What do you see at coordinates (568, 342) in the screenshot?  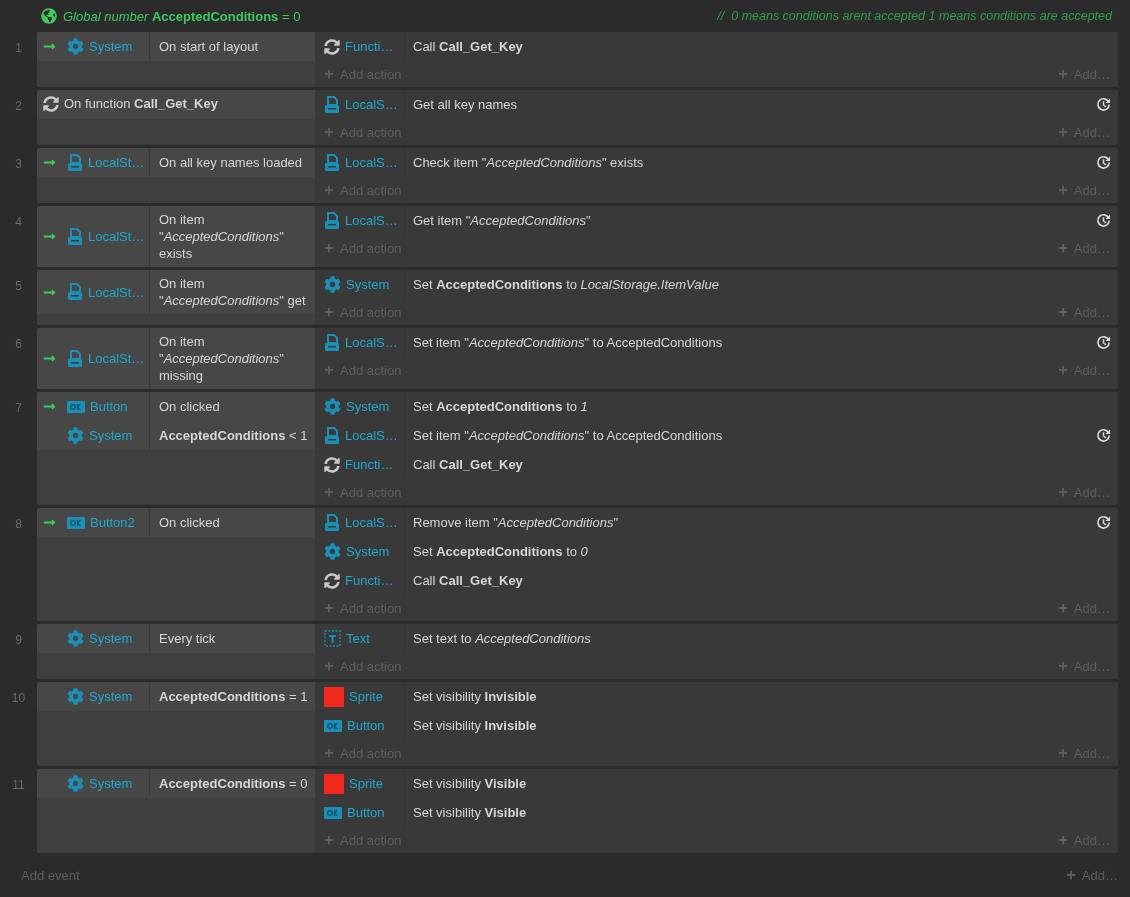 I see `action-text: Set item "AcceptedConditions" to AcceptedConditions` at bounding box center [568, 342].